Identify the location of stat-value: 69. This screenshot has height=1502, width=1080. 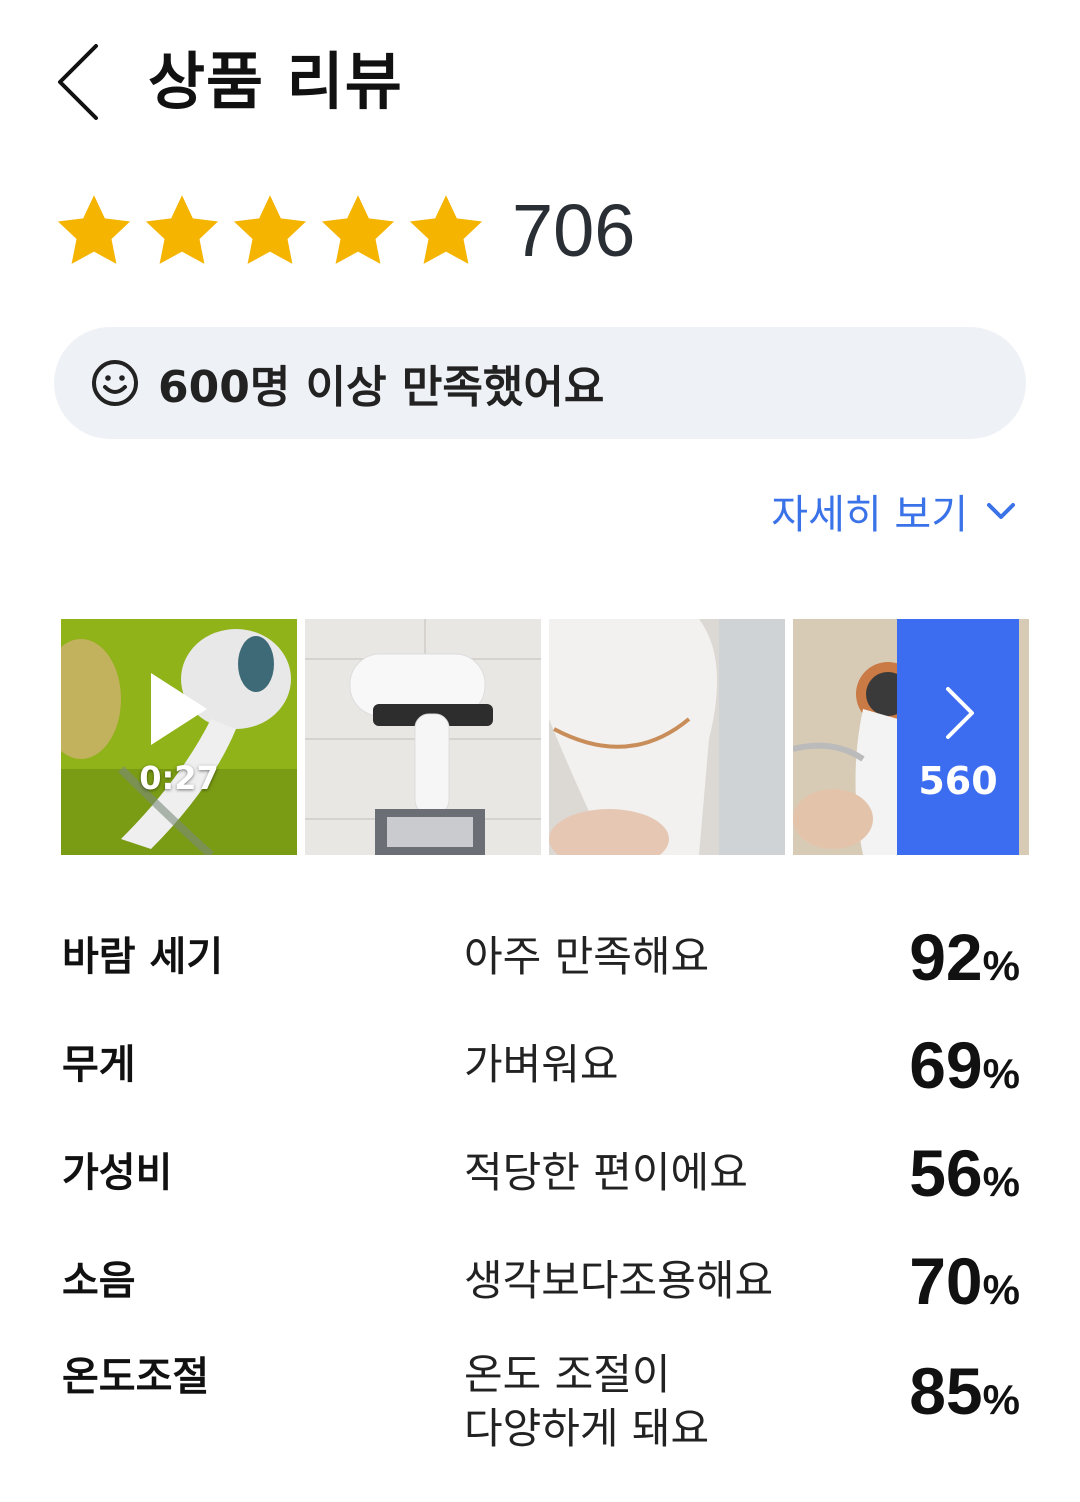
(946, 1065).